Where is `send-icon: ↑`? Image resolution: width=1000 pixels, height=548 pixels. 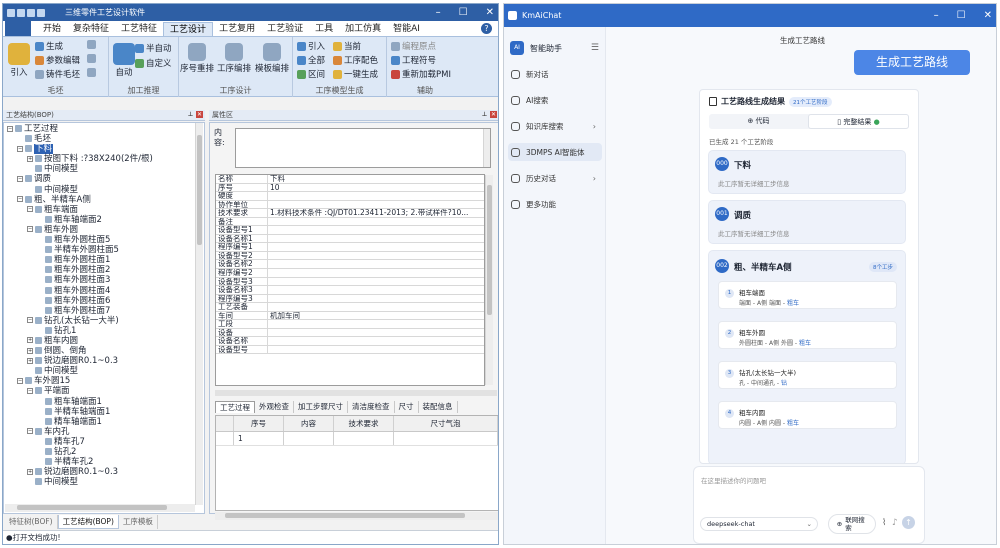 send-icon: ↑ is located at coordinates (908, 522).